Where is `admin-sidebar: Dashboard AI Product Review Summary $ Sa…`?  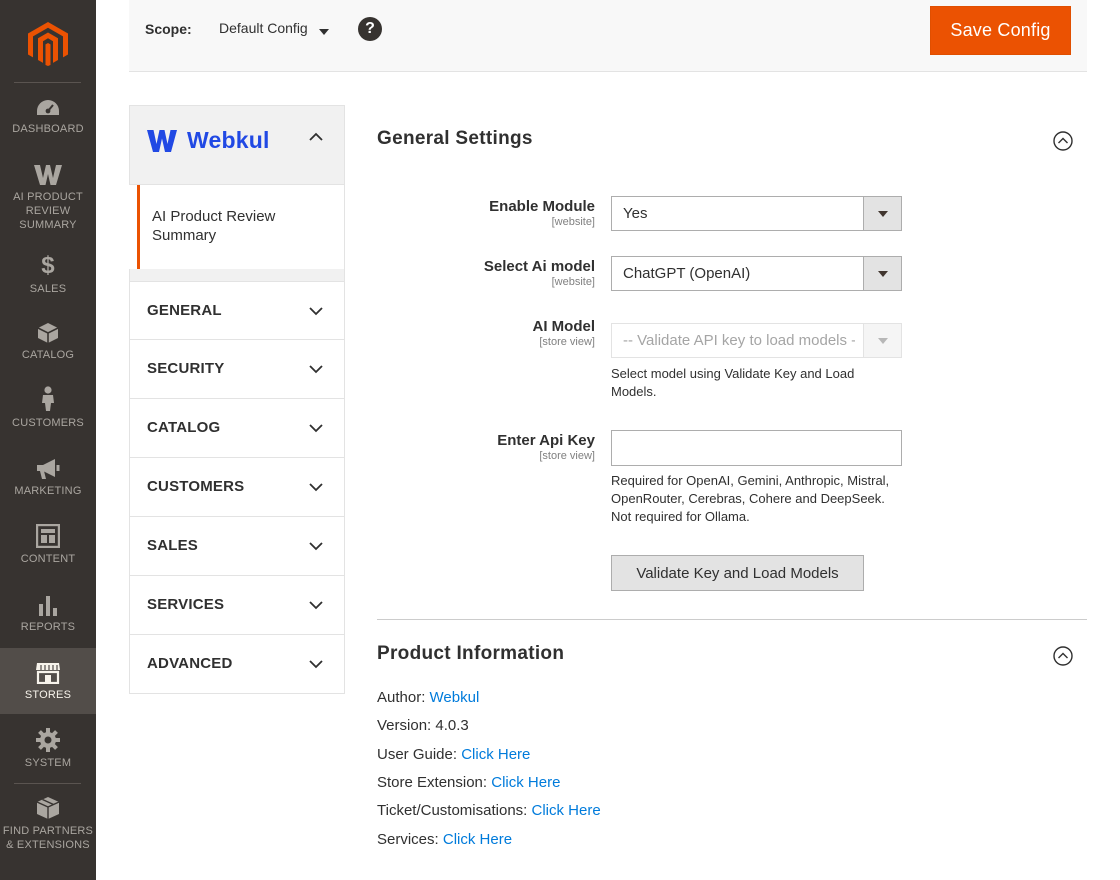 admin-sidebar: Dashboard AI Product Review Summary $ Sa… is located at coordinates (48, 440).